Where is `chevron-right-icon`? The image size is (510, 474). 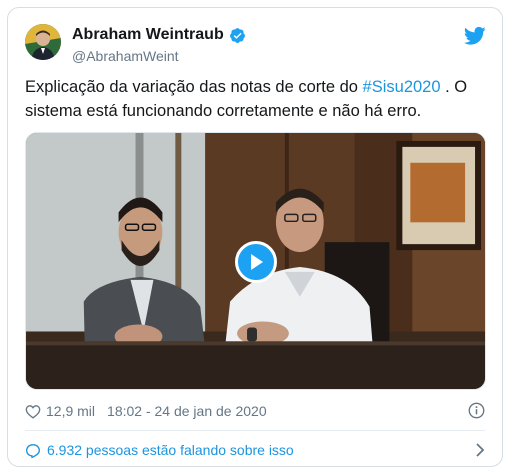
chevron-right-icon is located at coordinates (480, 450).